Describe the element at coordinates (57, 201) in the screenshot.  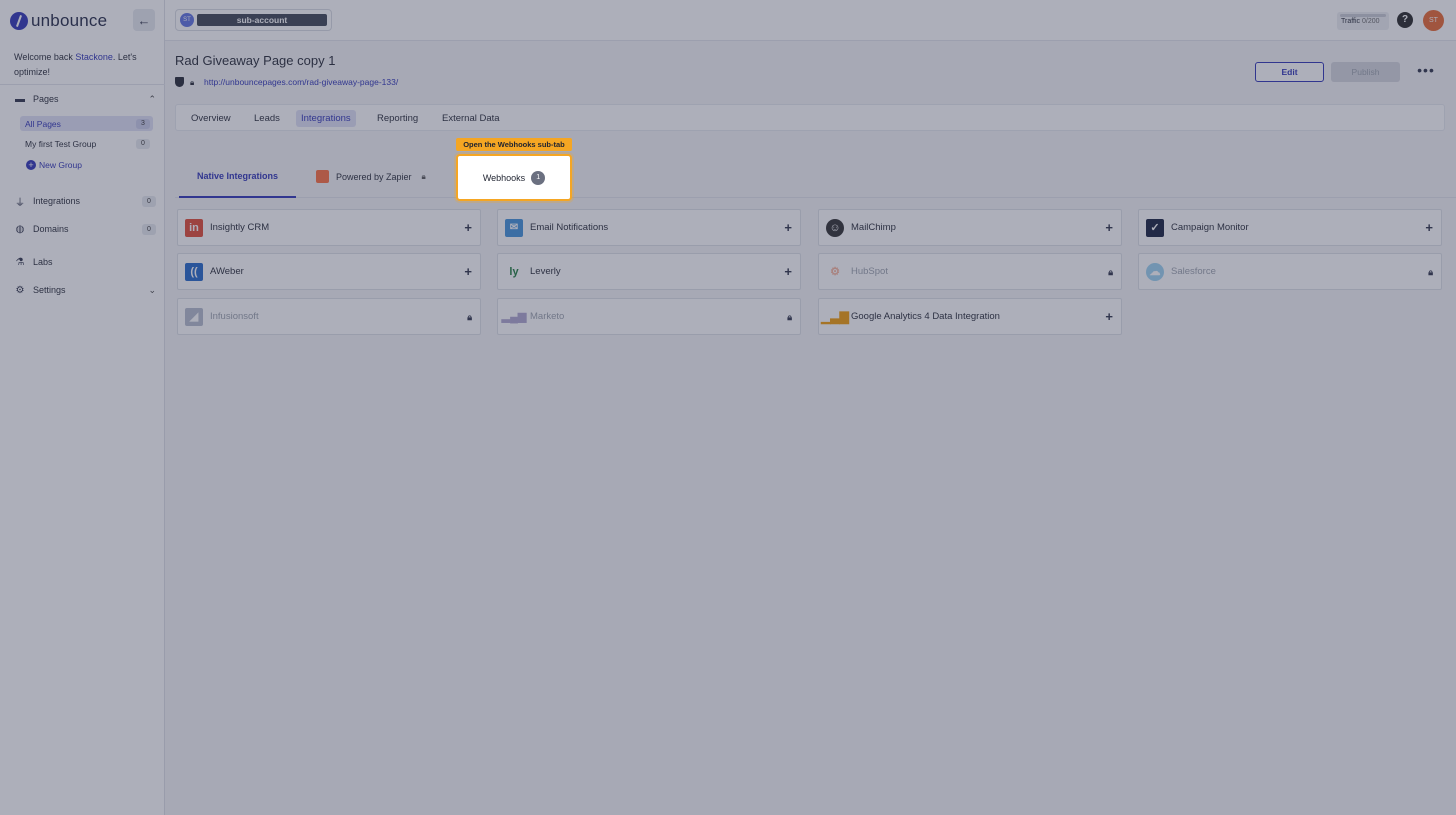
I see `sidebar-item-label: Integrations` at that location.